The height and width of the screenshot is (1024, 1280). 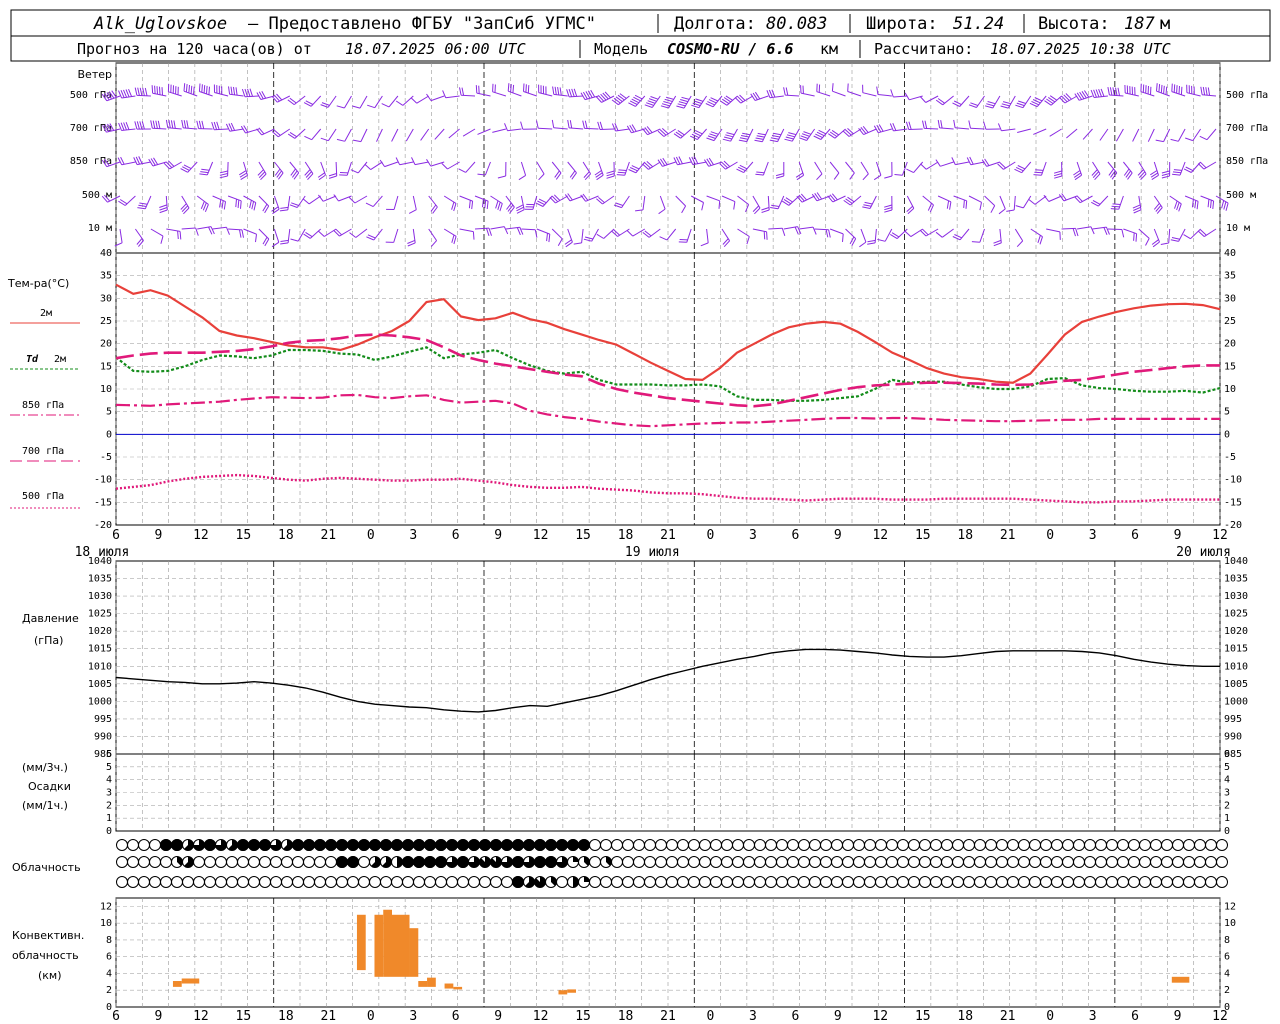 I want to click on temp-tick-right: -10, so click(x=1233, y=480).